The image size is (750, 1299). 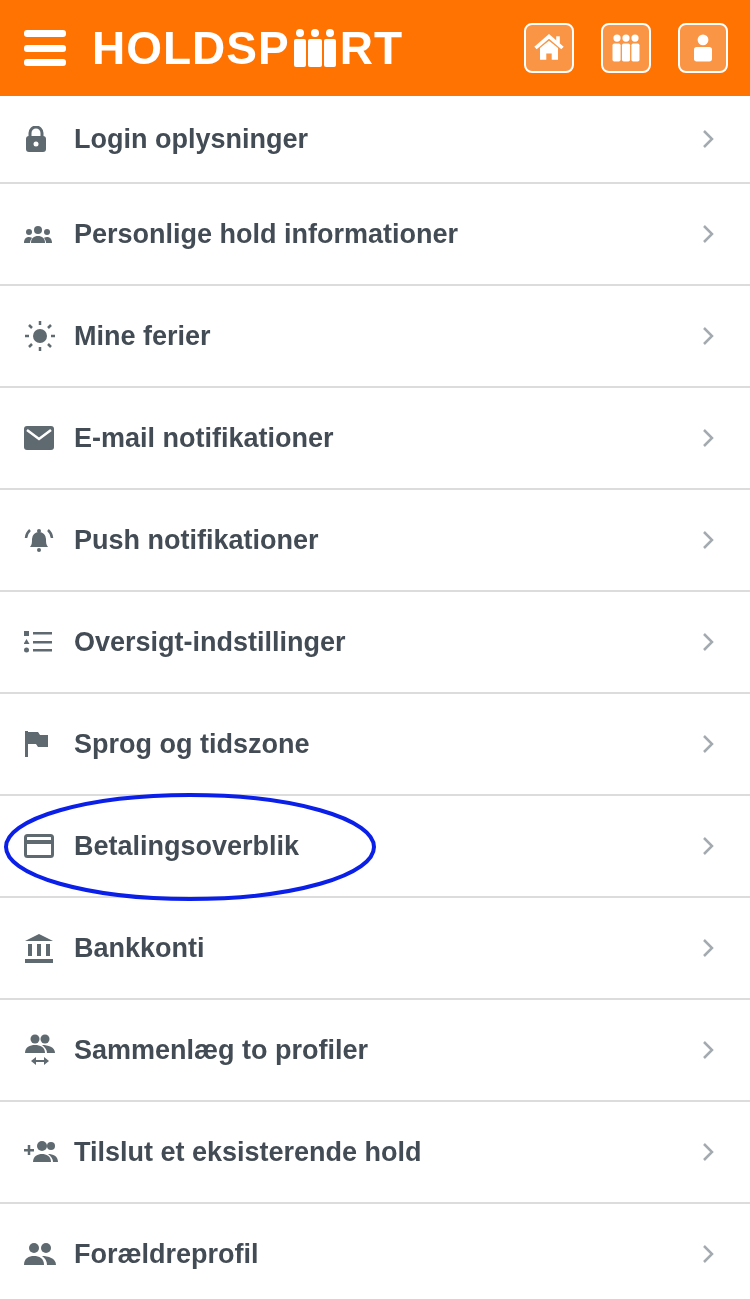 What do you see at coordinates (192, 744) in the screenshot?
I see `row-label: Sprog og tidszone` at bounding box center [192, 744].